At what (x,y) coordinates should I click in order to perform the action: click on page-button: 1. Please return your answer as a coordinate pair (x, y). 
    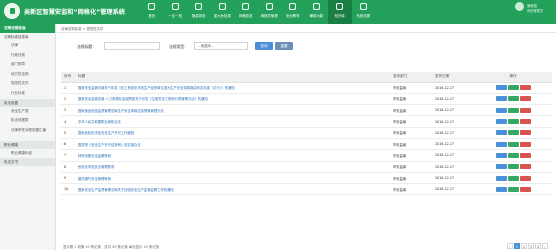
    Looking at the image, I should click on (516, 246).